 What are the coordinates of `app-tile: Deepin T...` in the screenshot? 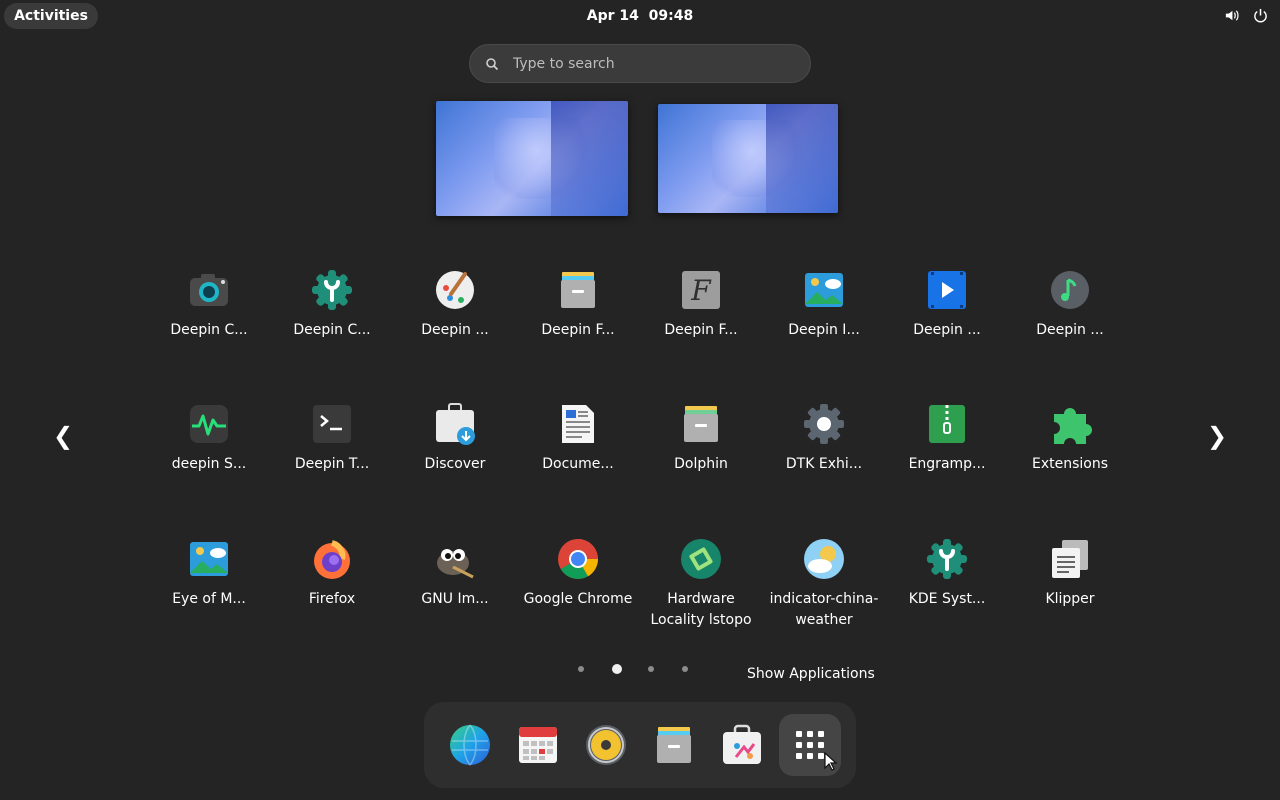 It's located at (332, 438).